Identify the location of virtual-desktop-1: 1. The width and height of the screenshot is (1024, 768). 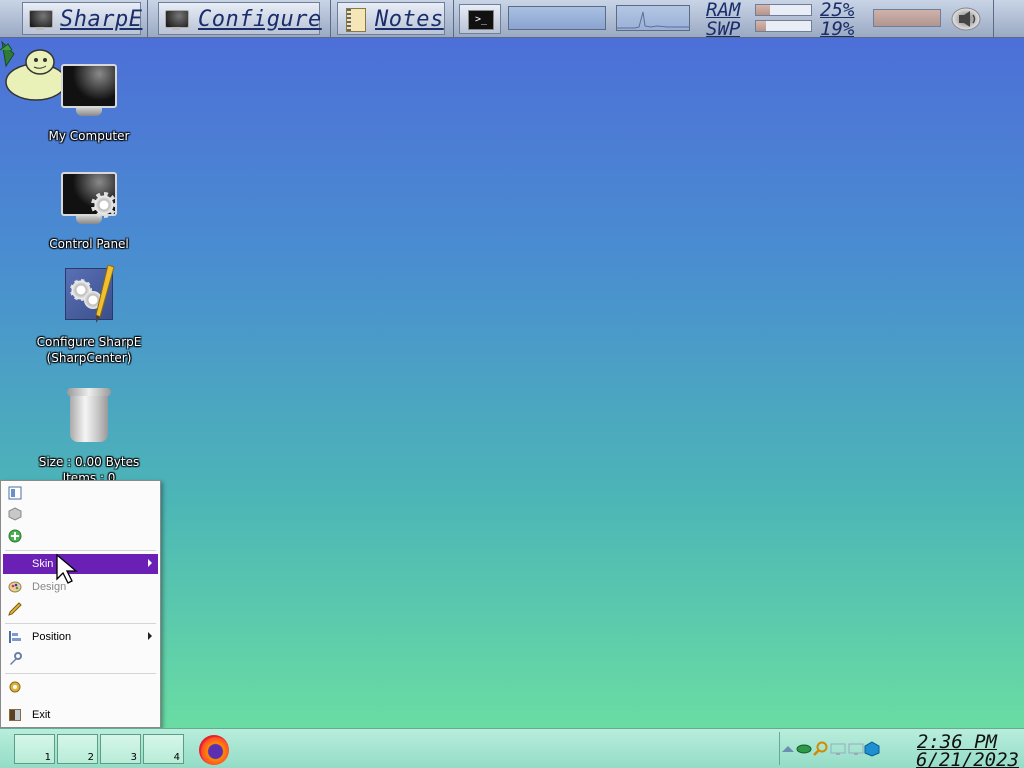
(34, 749).